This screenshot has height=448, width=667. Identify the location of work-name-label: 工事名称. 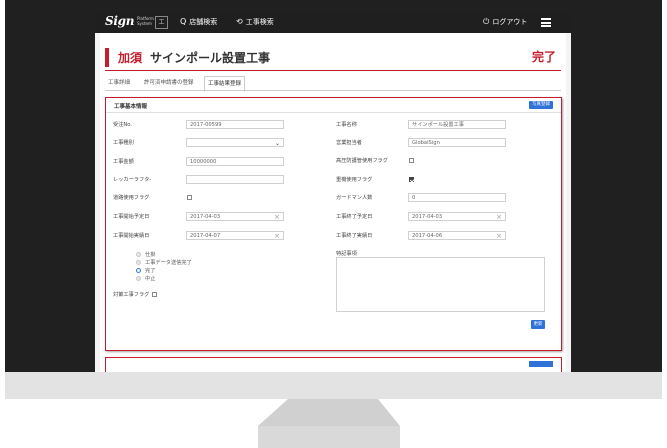
(346, 125).